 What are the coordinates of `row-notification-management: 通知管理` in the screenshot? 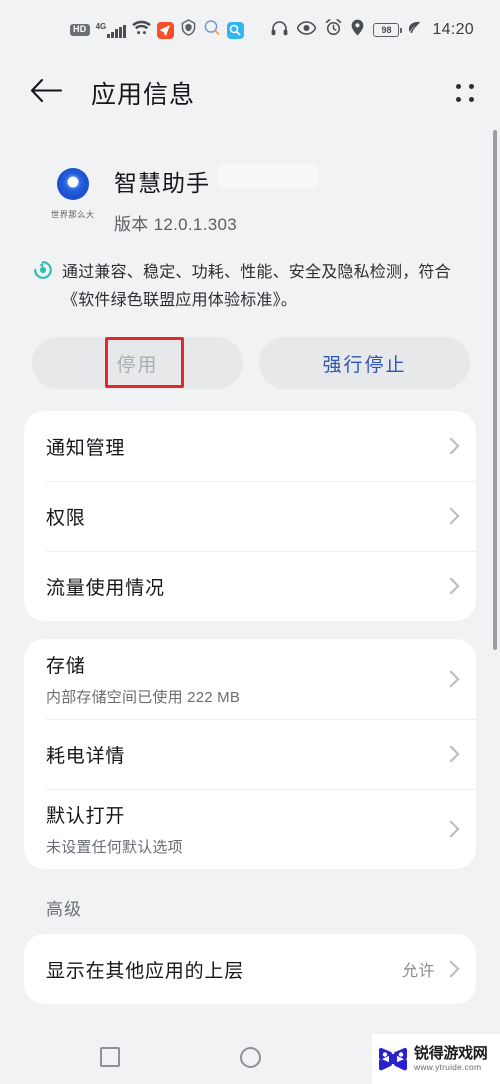 It's located at (251, 446).